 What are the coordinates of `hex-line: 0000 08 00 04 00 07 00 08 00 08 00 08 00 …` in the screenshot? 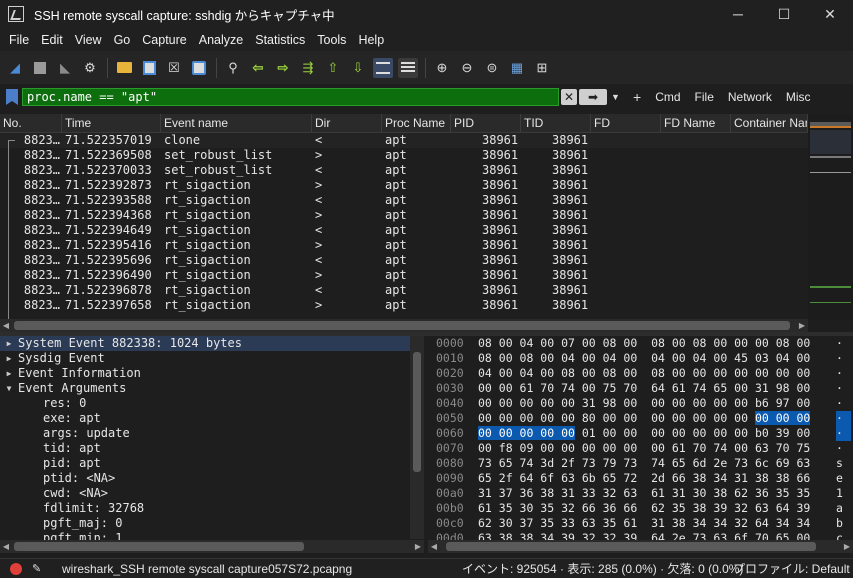 It's located at (643, 343).